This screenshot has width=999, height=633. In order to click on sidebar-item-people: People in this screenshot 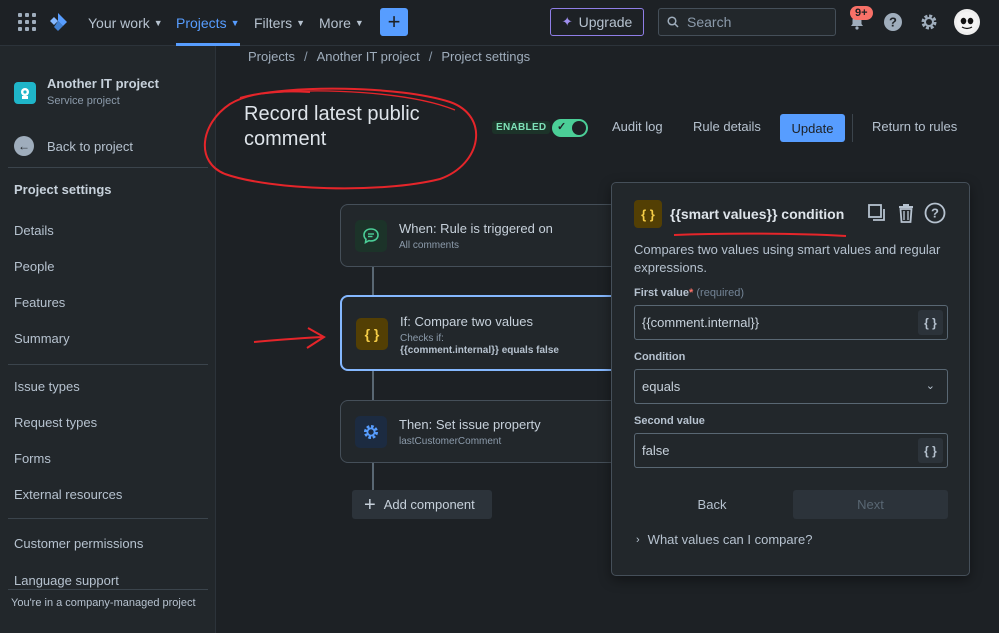, I will do `click(34, 266)`.